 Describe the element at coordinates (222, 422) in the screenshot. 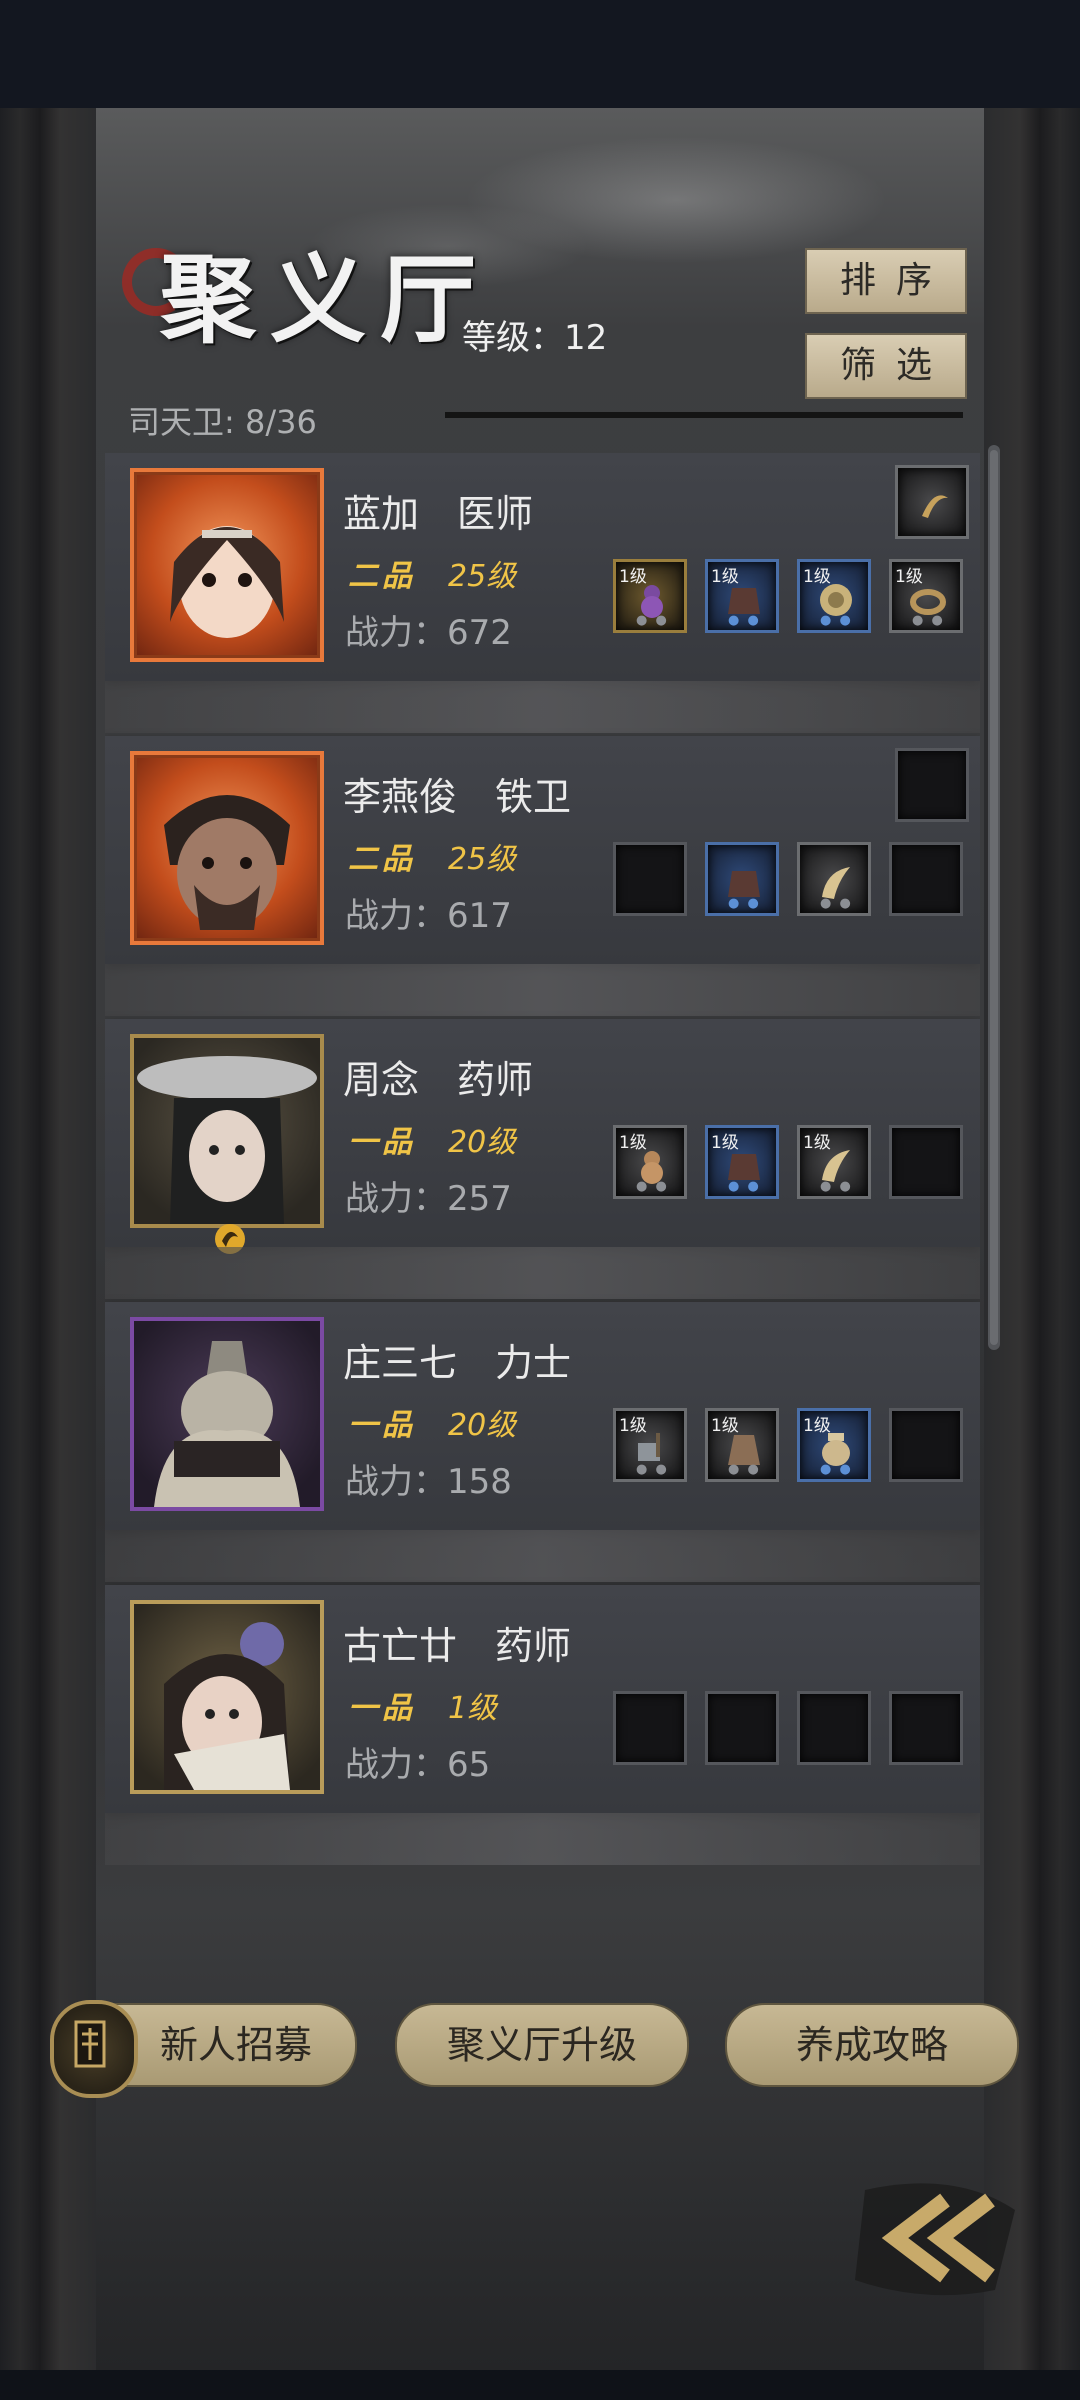

I see `guard-count: 司天卫: 8/36` at that location.